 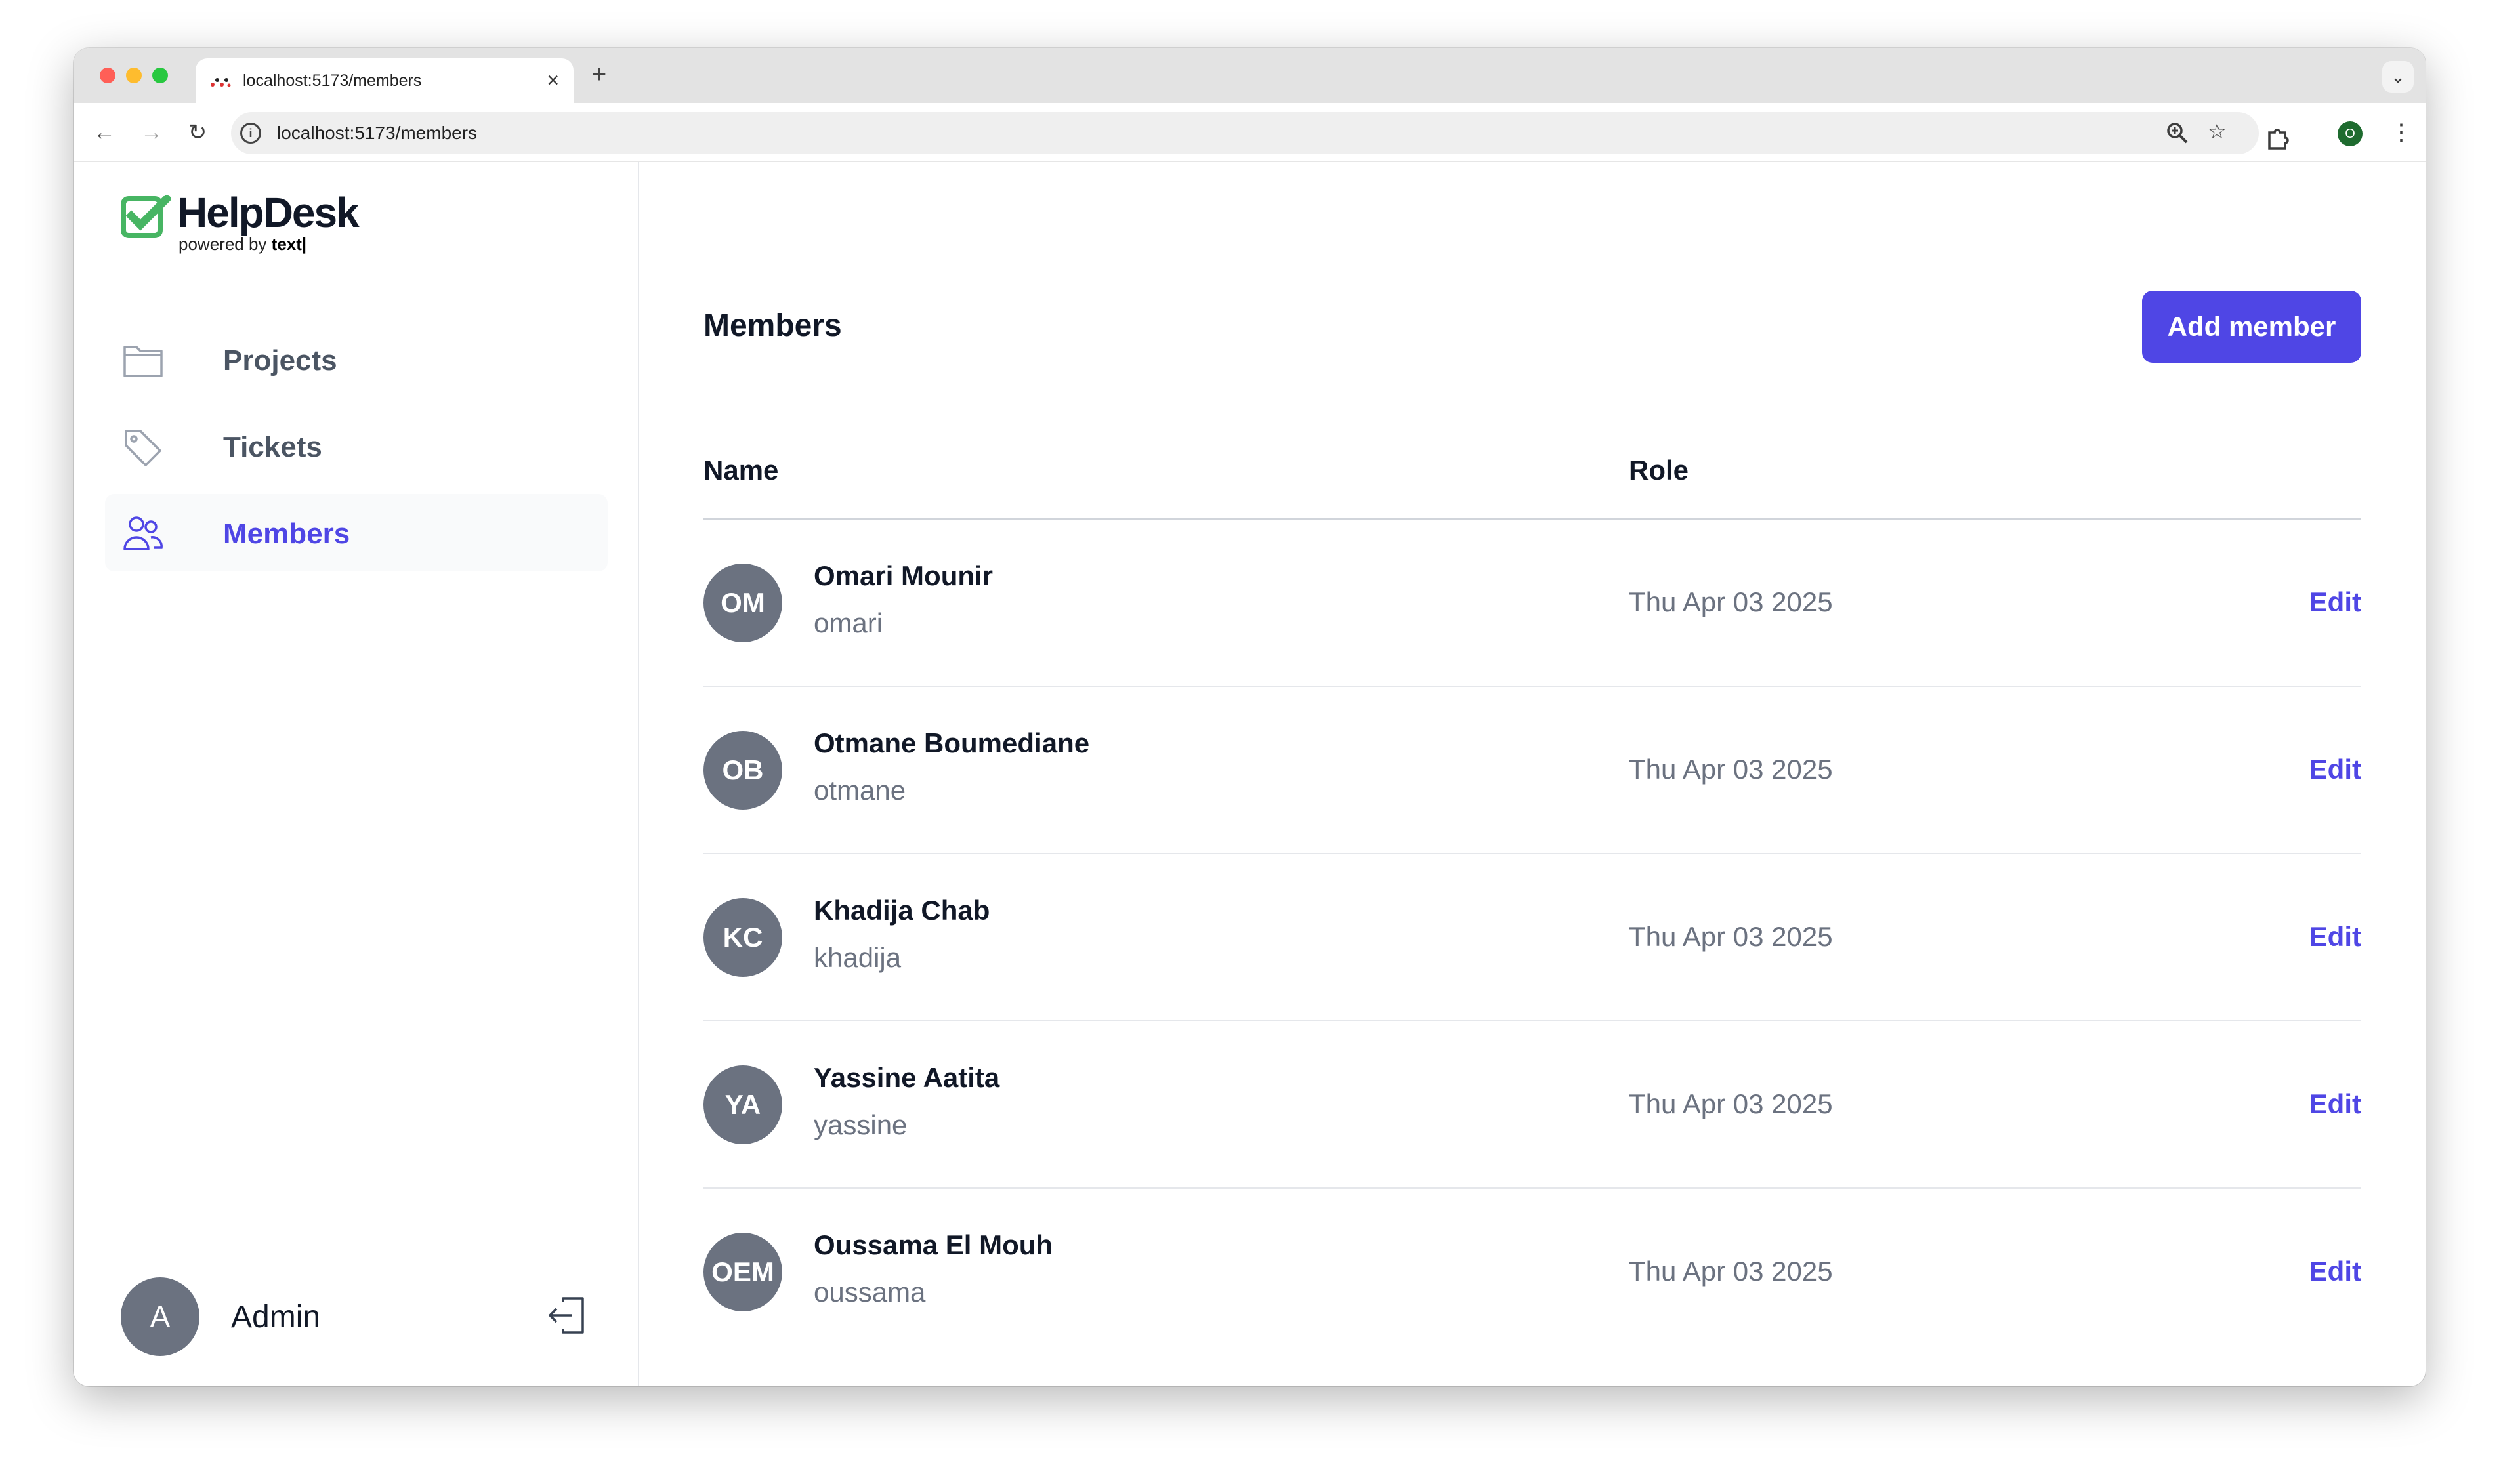 I want to click on maximize-window-button, so click(x=160, y=75).